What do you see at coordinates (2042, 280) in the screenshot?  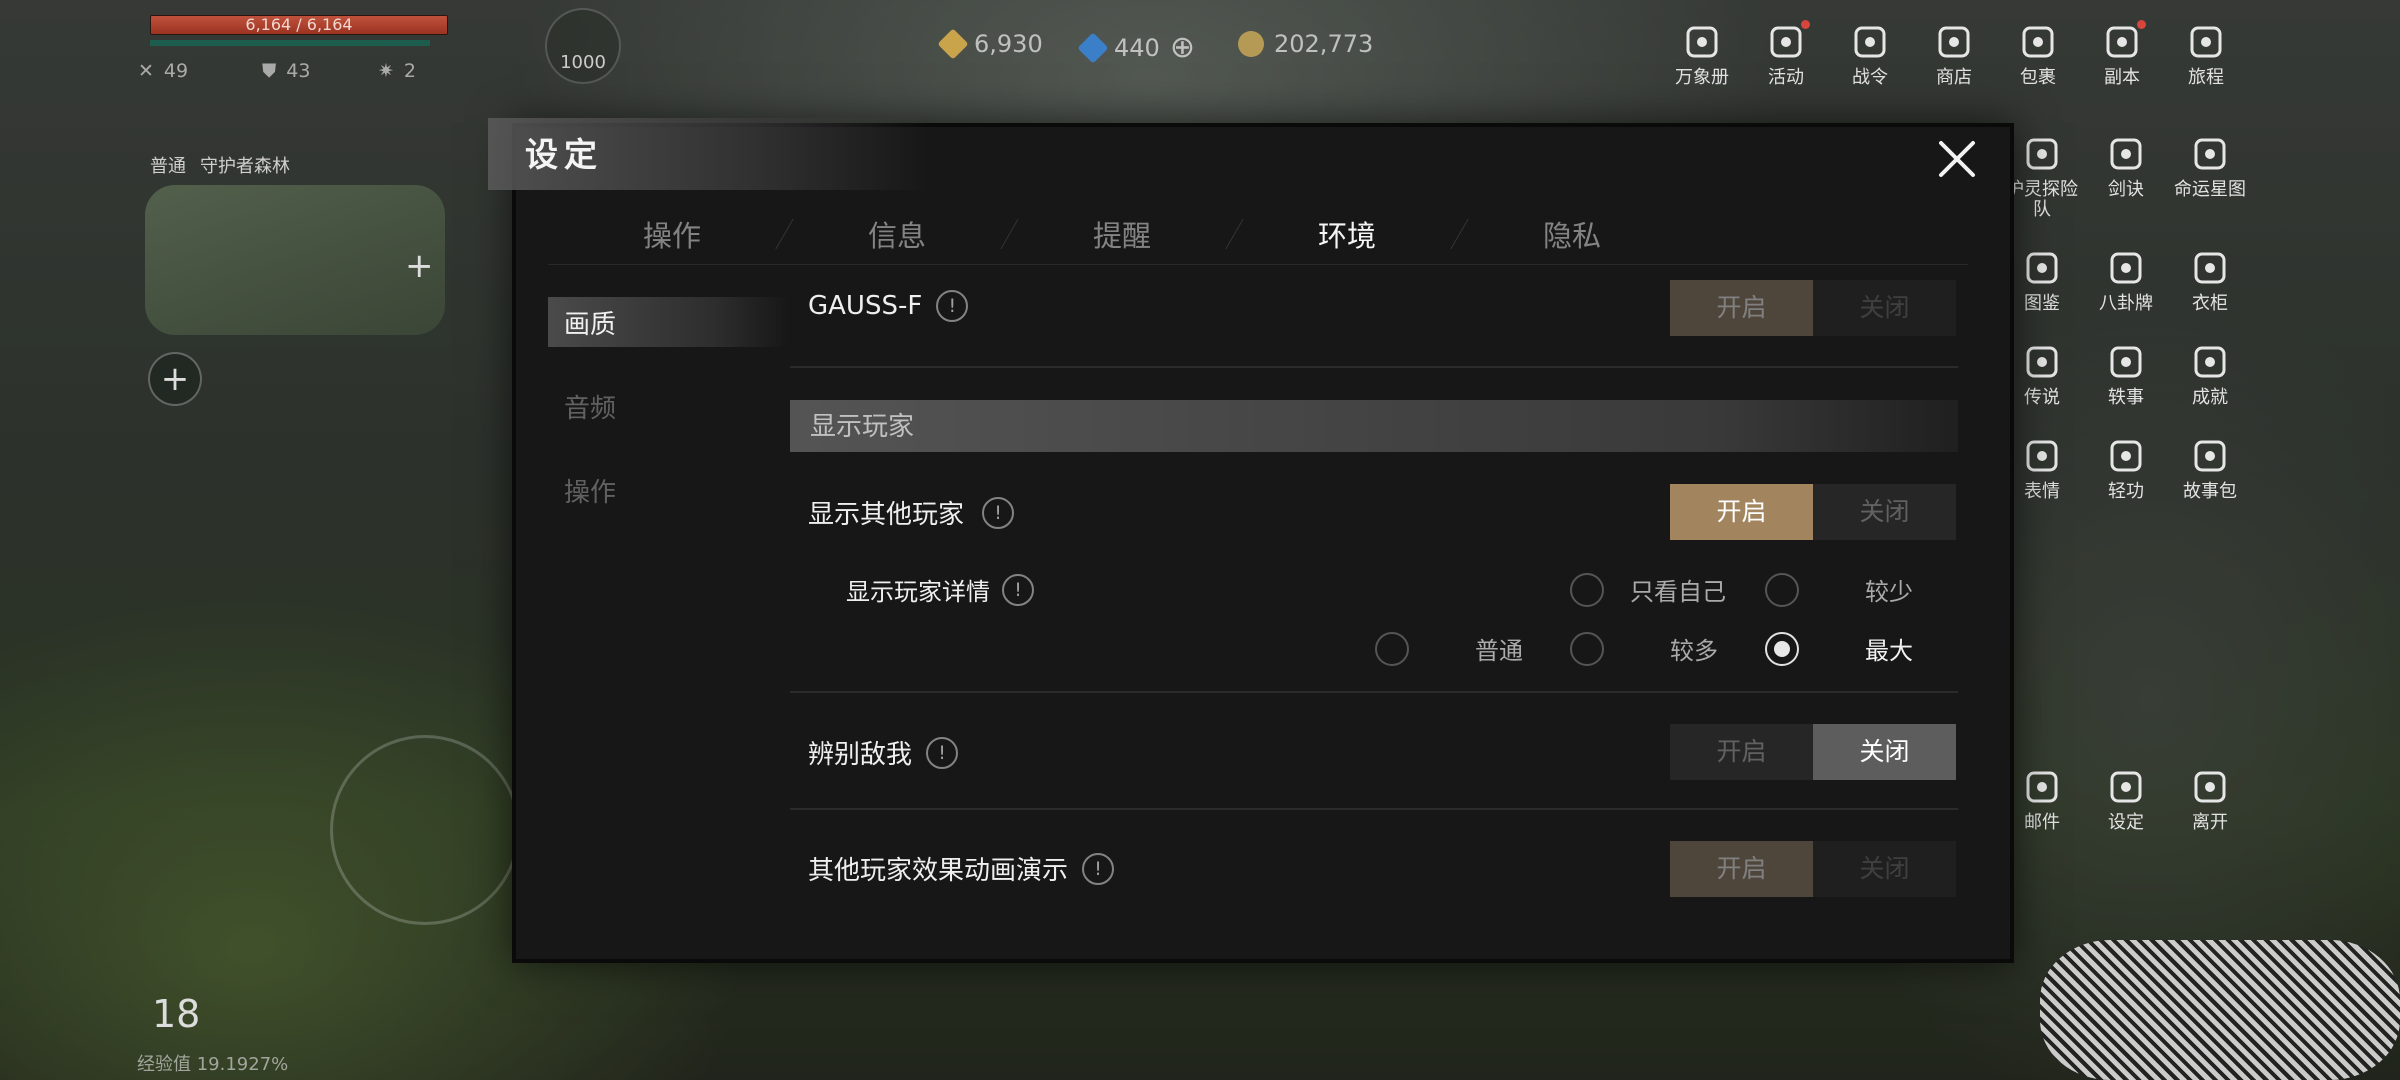 I see `menu-item-codex: 图鉴` at bounding box center [2042, 280].